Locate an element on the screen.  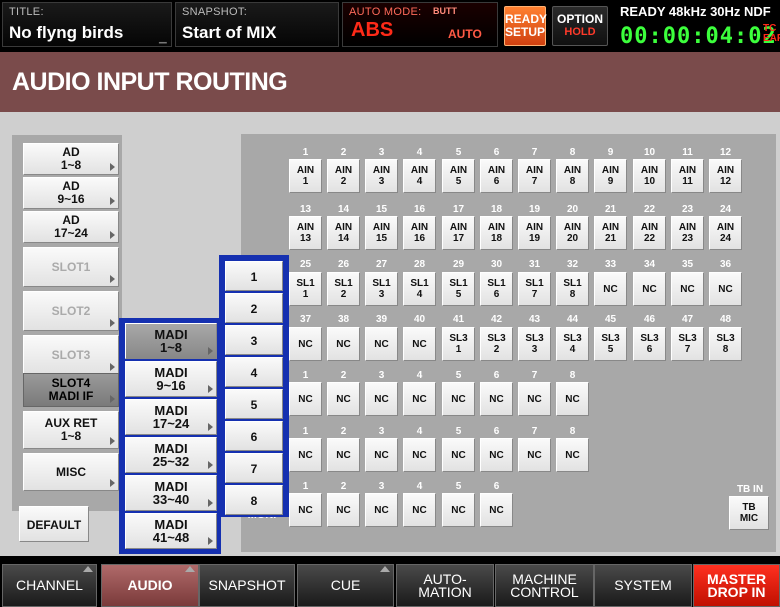
source-button: AD 17~24 is located at coordinates (71, 227).